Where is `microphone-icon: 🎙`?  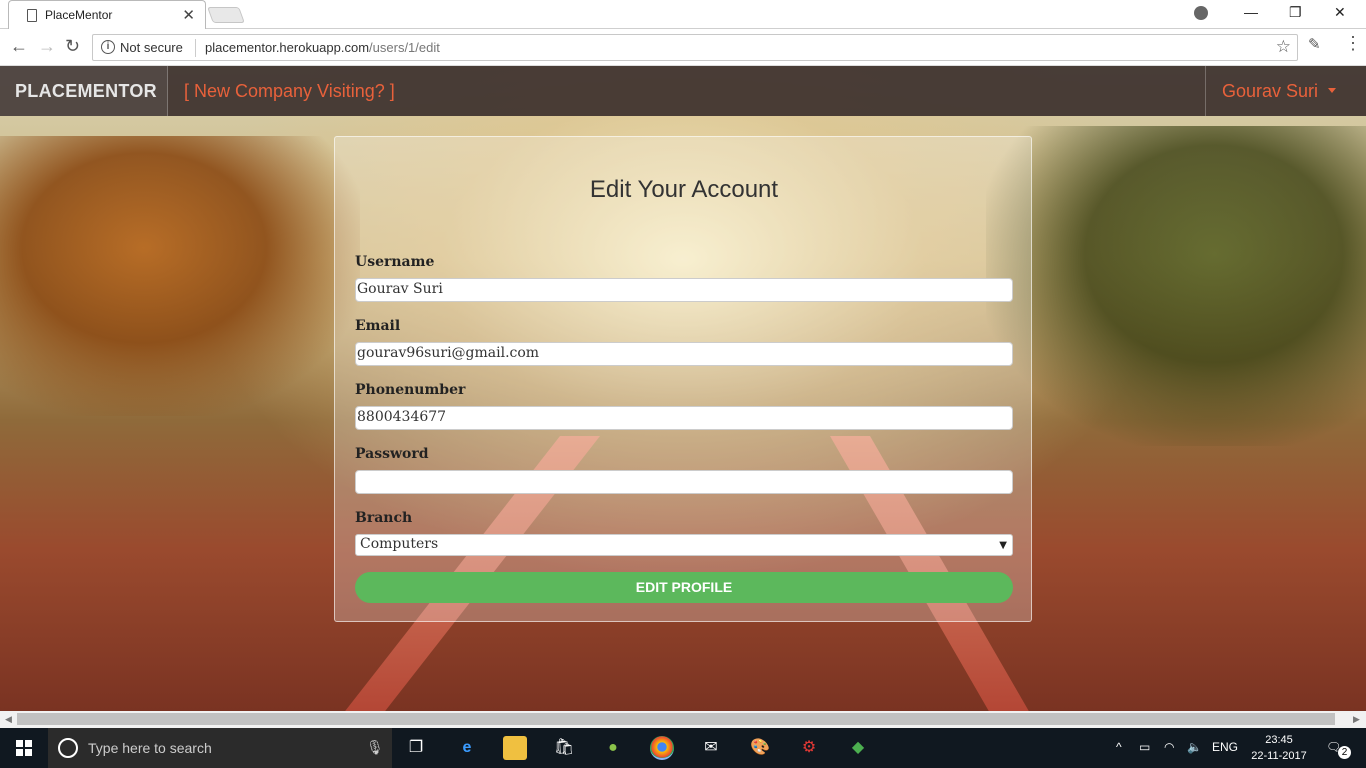
microphone-icon: 🎙 is located at coordinates (375, 747).